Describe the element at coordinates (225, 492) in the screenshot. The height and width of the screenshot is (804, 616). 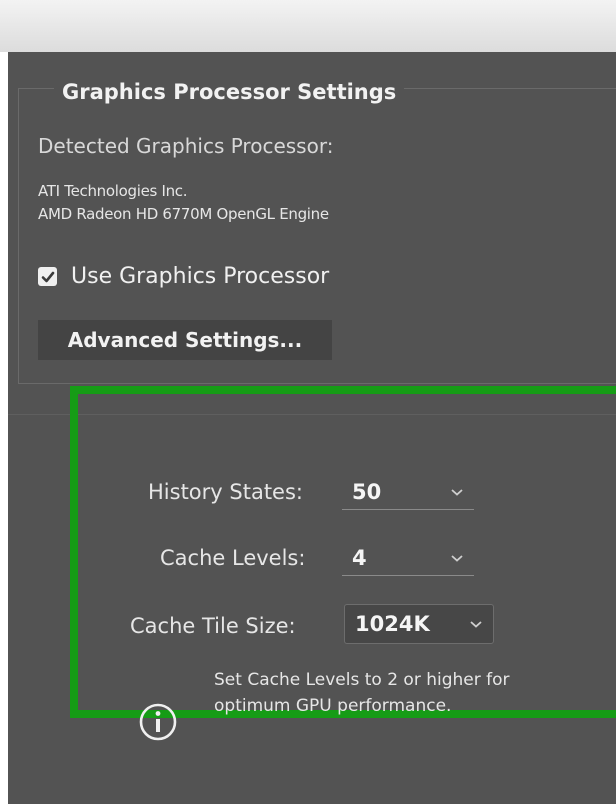
I see `history-states-label: History States:` at that location.